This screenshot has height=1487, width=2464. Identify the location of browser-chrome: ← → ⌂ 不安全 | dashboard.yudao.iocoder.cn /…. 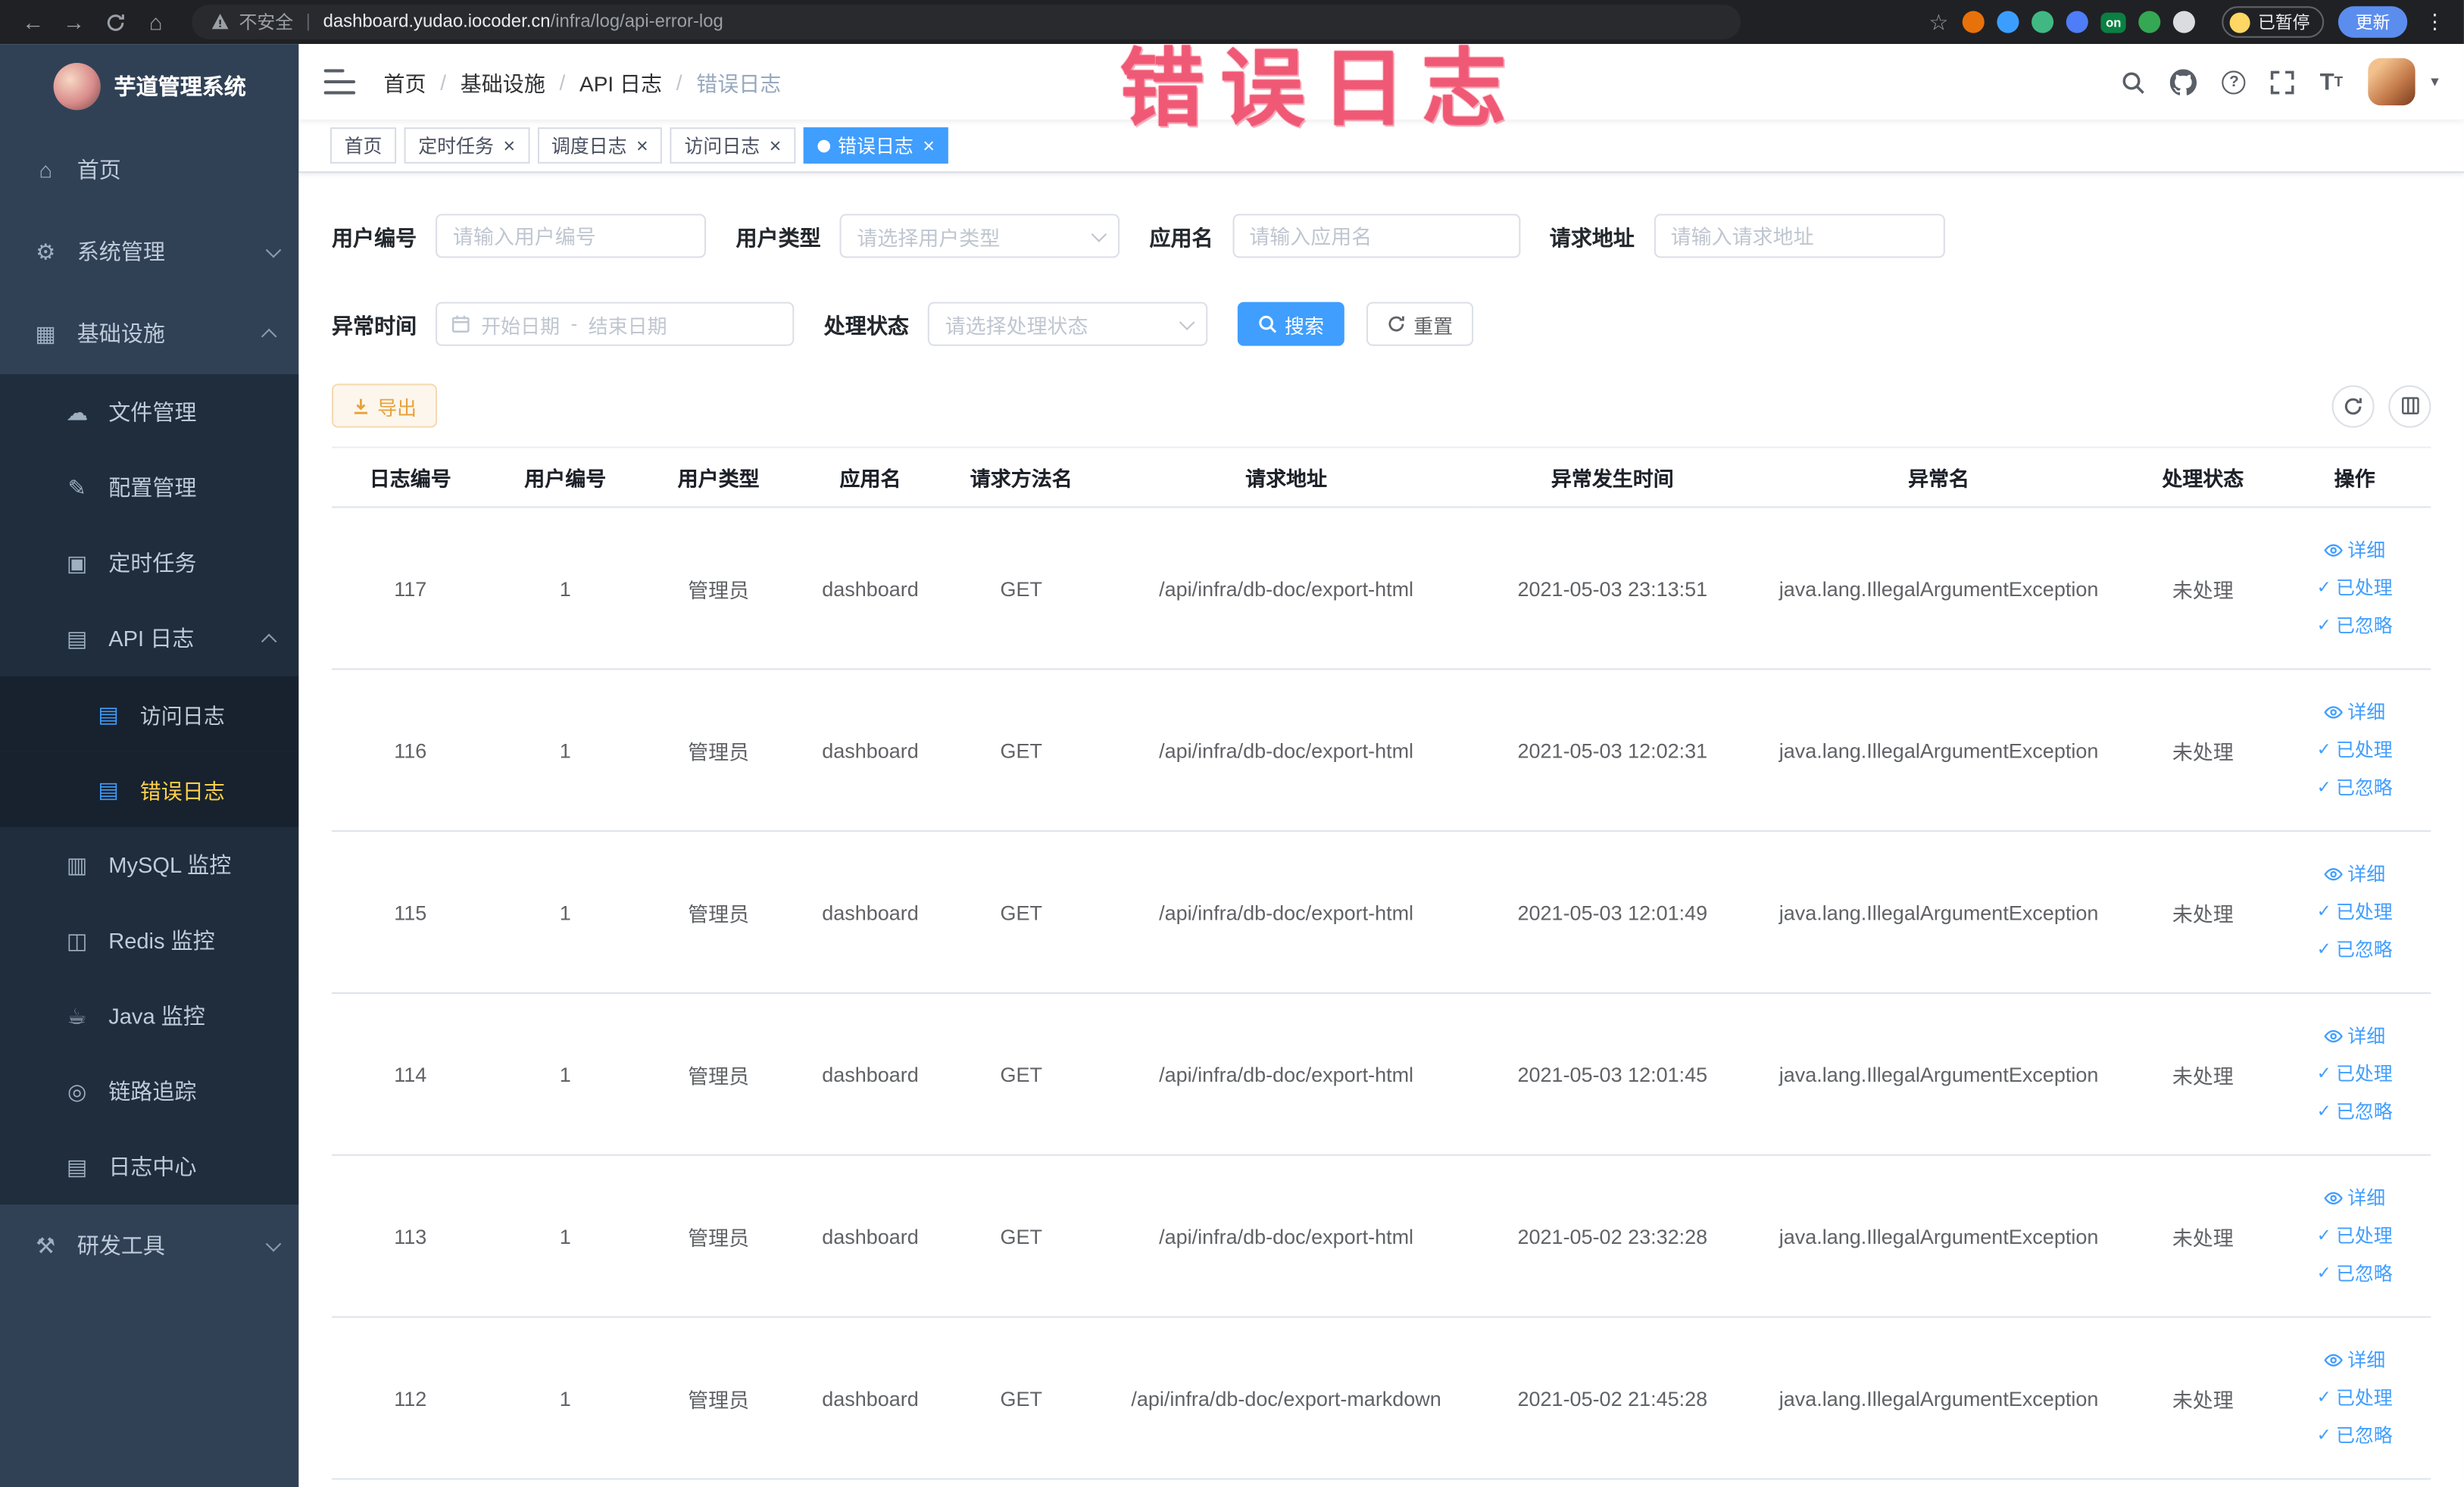
(1232, 22).